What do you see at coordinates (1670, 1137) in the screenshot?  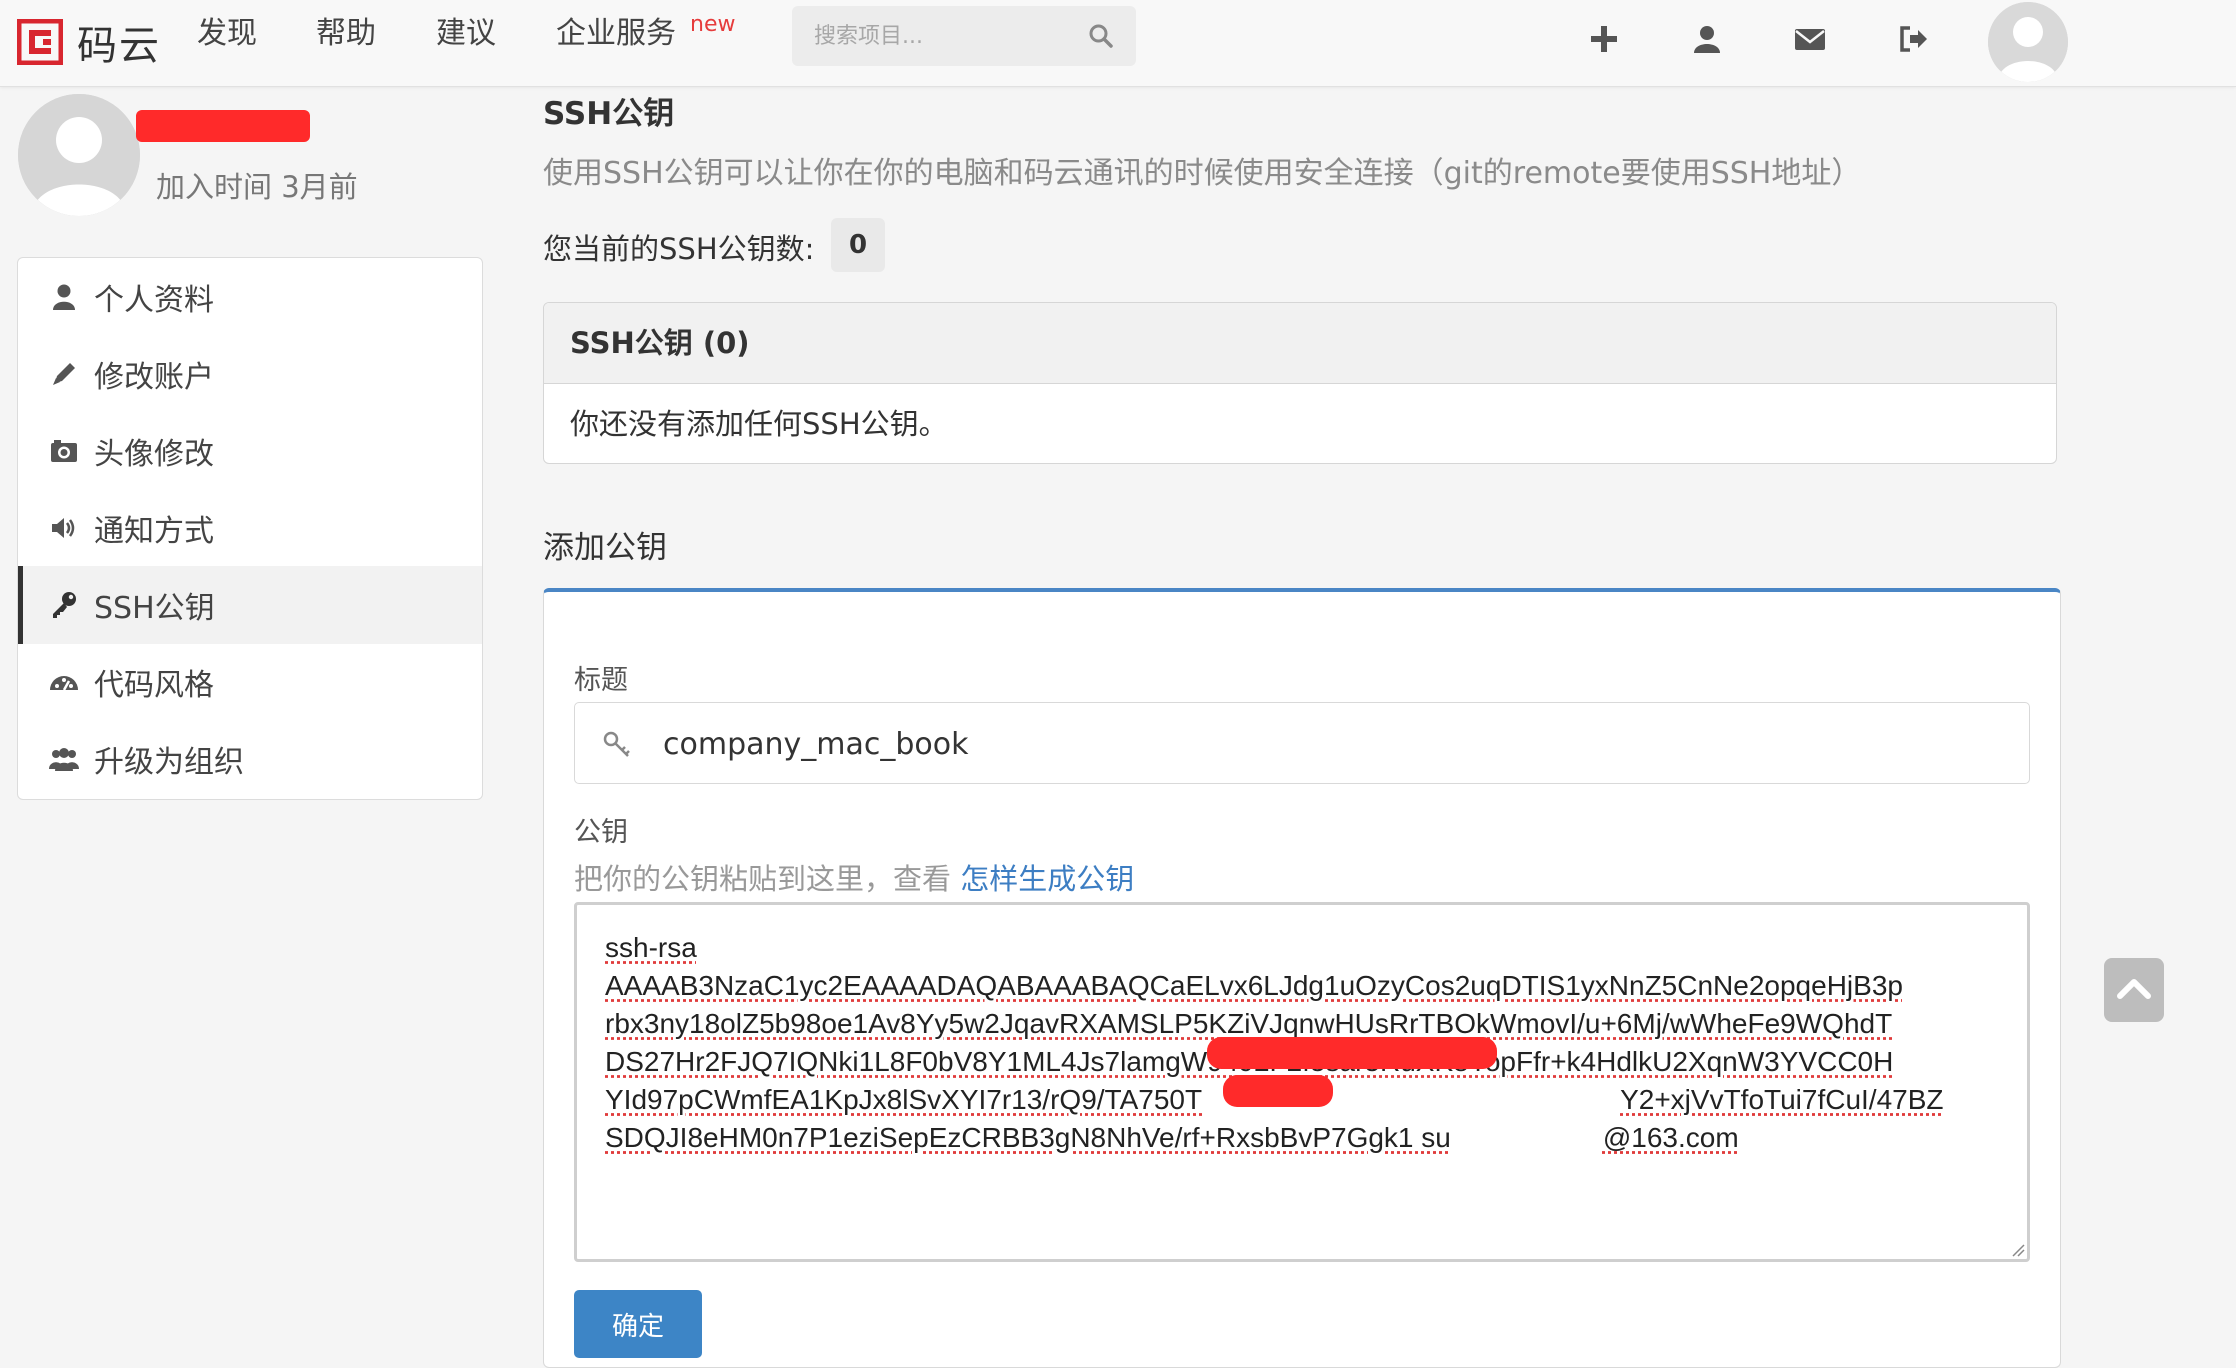 I see `key-line-part: @163.com` at bounding box center [1670, 1137].